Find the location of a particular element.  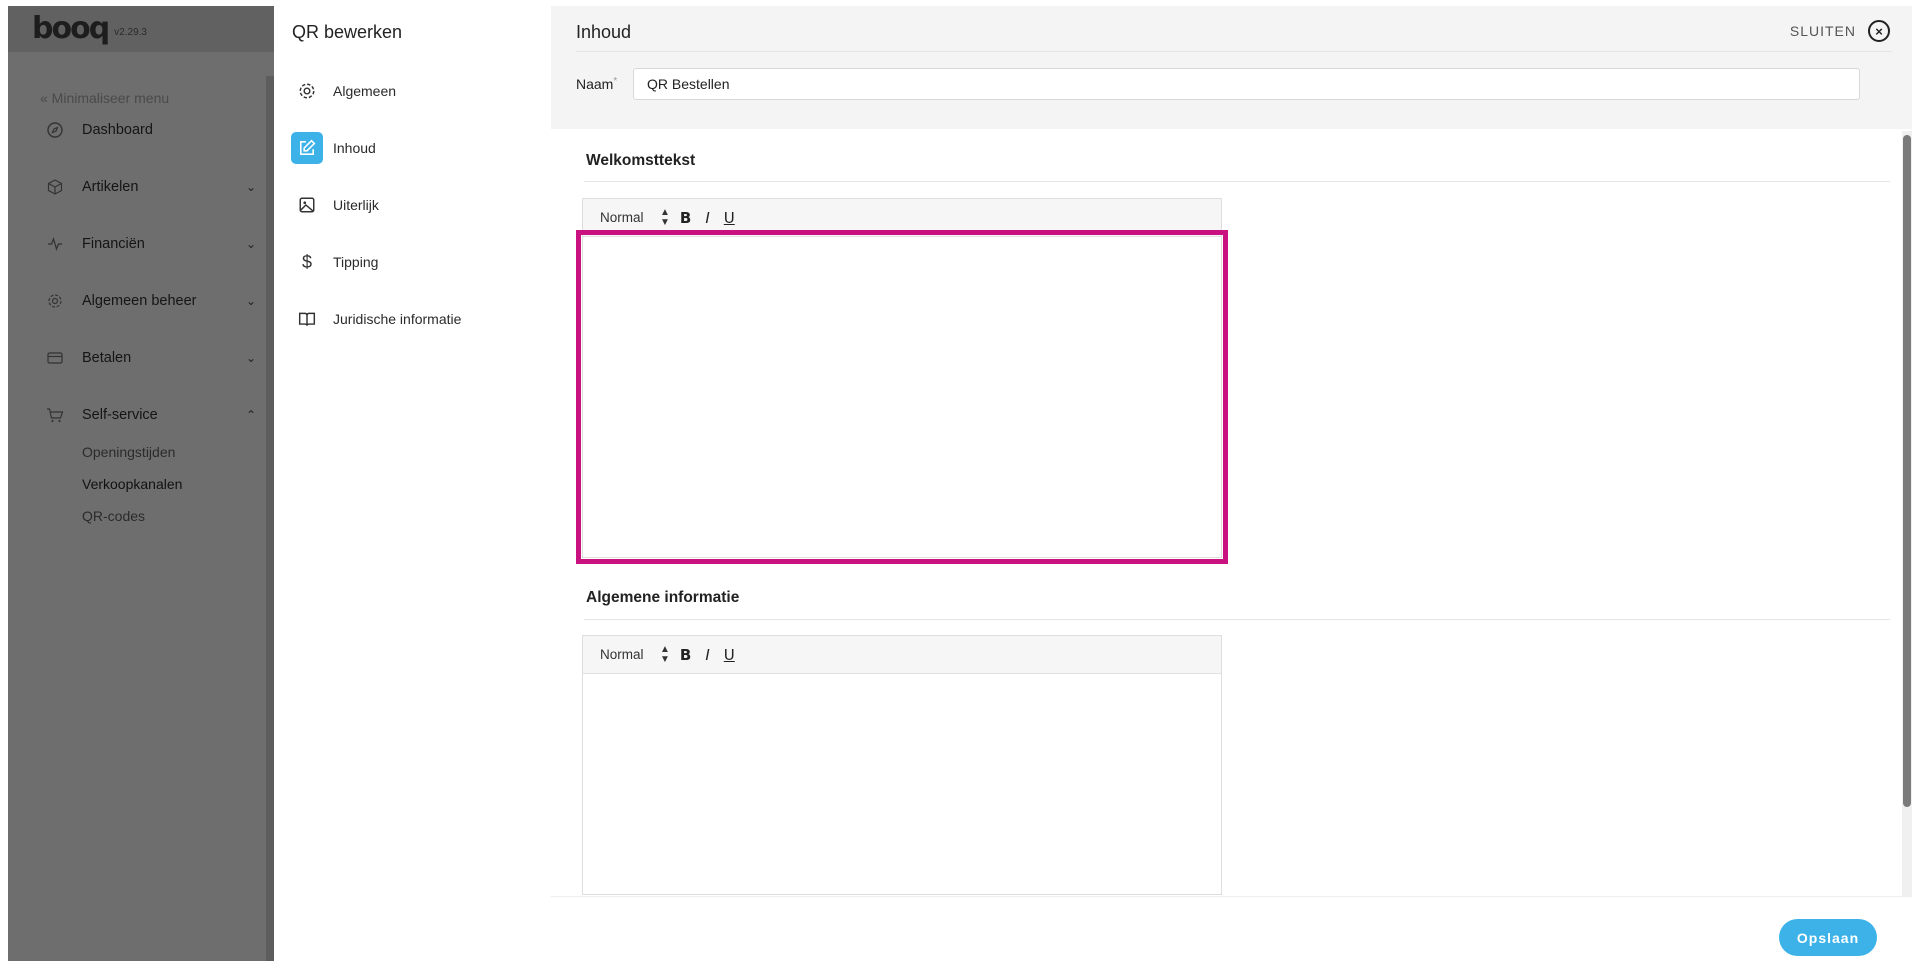

content-footer: Opslaan is located at coordinates (1231, 928).